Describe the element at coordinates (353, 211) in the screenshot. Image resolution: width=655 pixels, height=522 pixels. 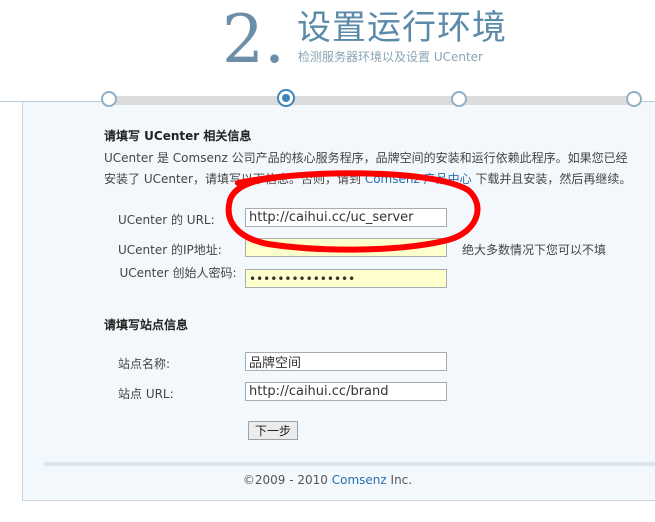
I see `red-annotation-circle-icon` at that location.